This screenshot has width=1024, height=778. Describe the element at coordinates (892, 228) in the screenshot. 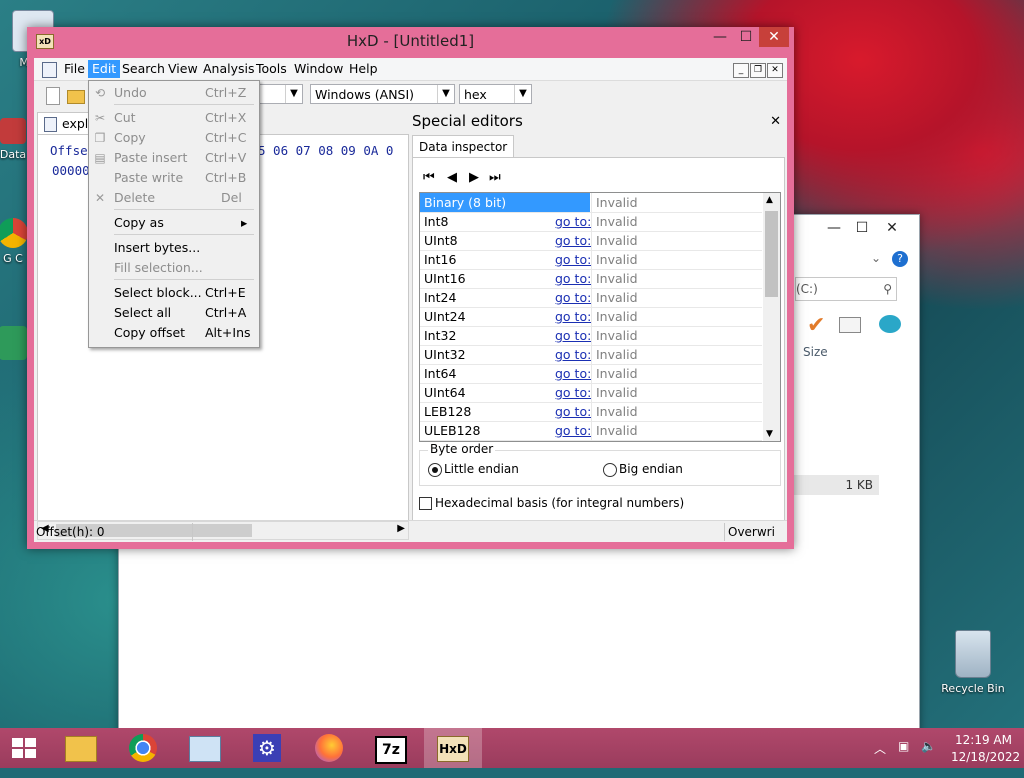

I see `explorer-close-button: ✕` at that location.